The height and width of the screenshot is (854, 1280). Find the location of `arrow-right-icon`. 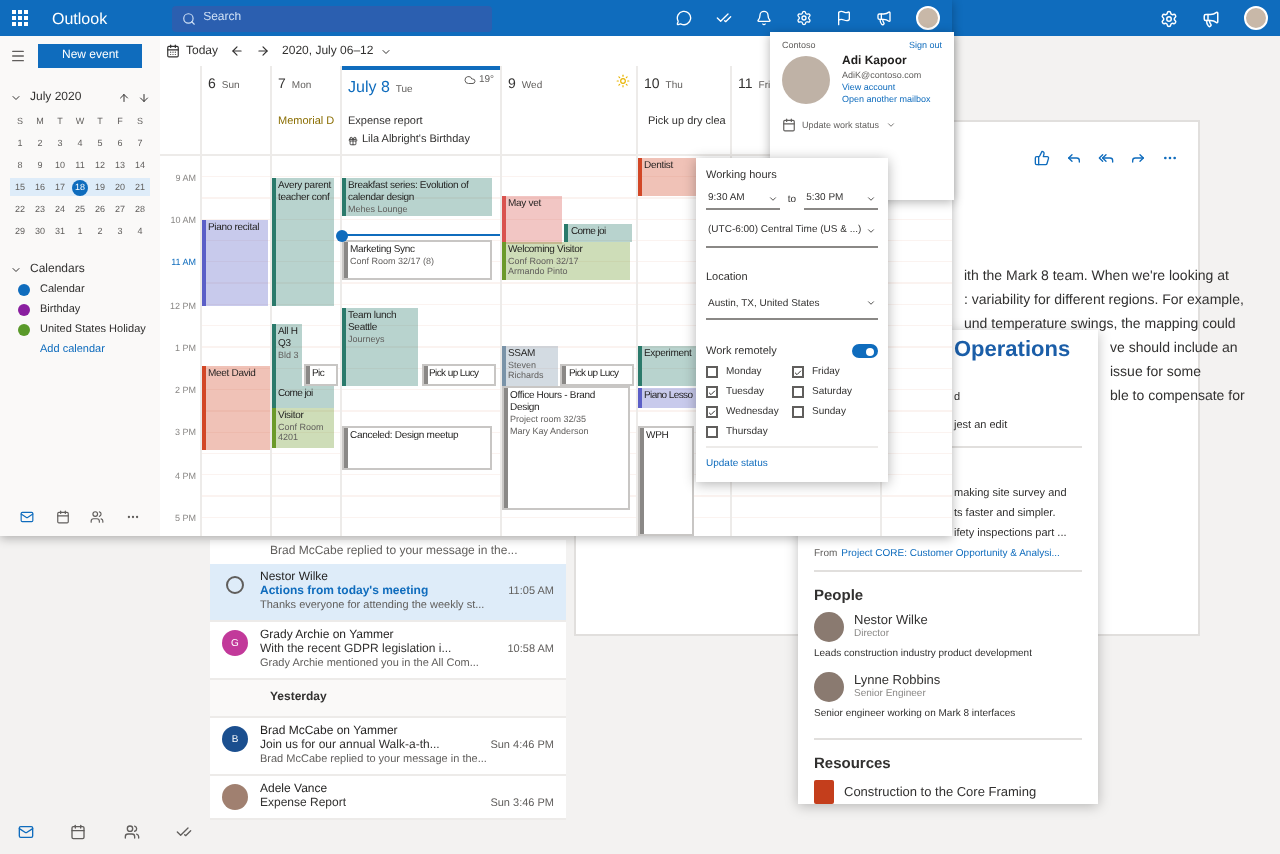

arrow-right-icon is located at coordinates (263, 51).